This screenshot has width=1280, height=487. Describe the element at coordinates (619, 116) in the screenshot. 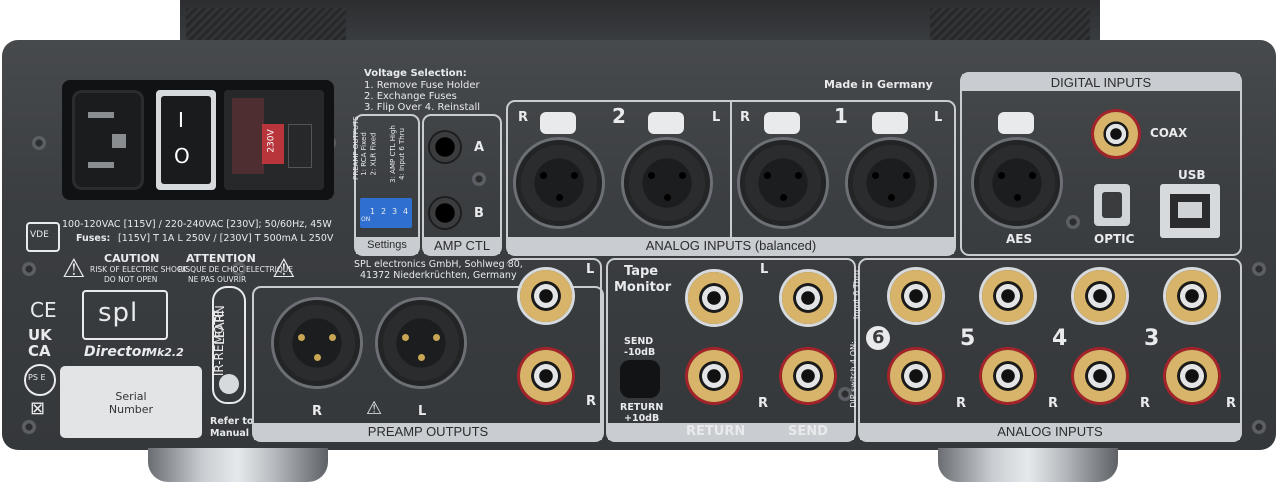

I see `channel-2-label: 2` at that location.